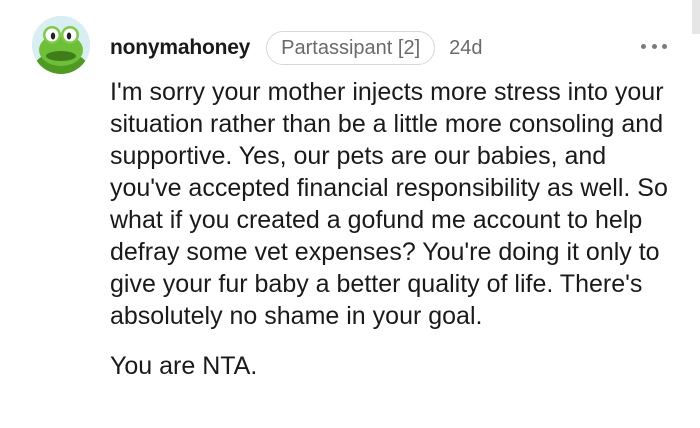  Describe the element at coordinates (466, 47) in the screenshot. I see `comment-timestamp: 24d` at that location.